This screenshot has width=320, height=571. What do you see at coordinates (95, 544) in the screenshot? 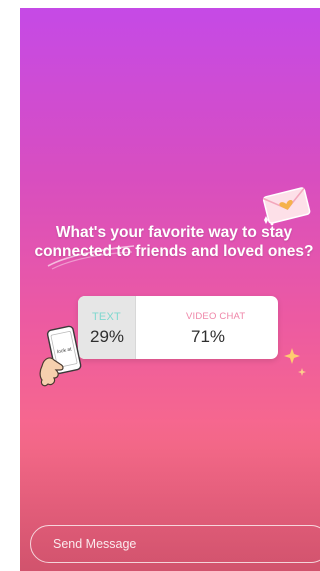
I see `send-message-placeholder: Send Message` at bounding box center [95, 544].